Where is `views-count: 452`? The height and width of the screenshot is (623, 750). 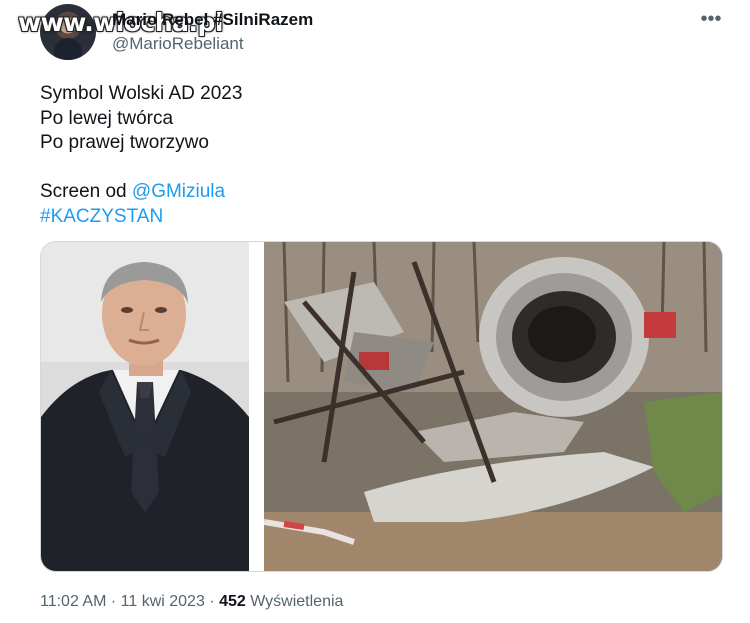
views-count: 452 is located at coordinates (232, 601).